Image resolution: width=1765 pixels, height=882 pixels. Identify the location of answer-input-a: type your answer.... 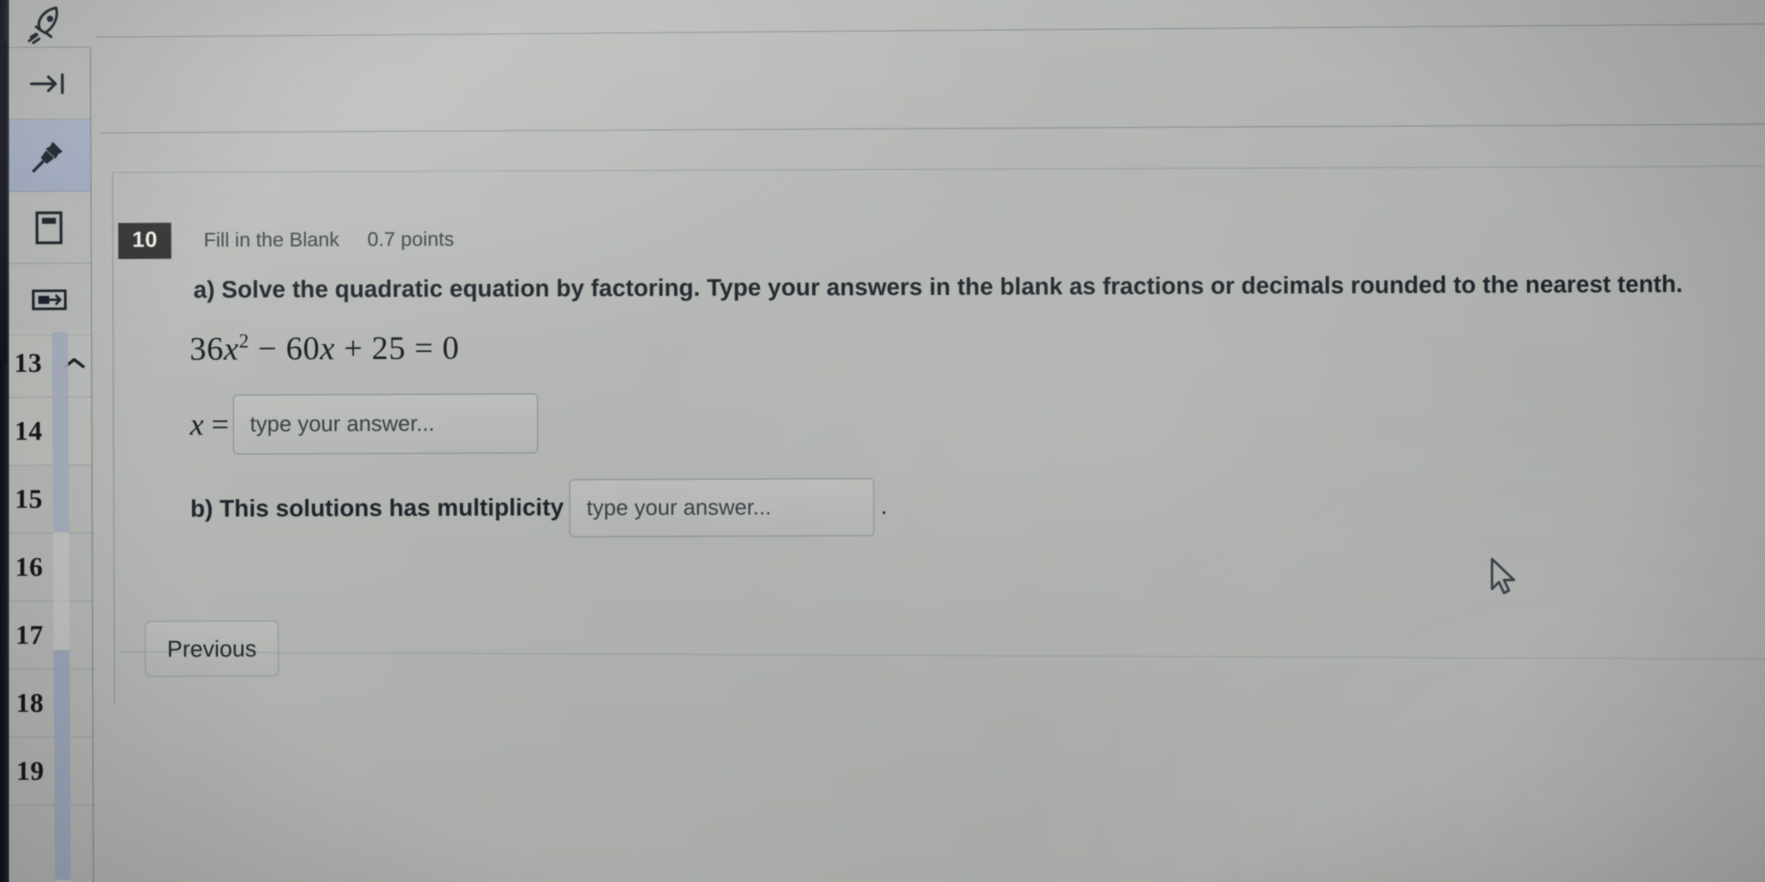
(385, 424).